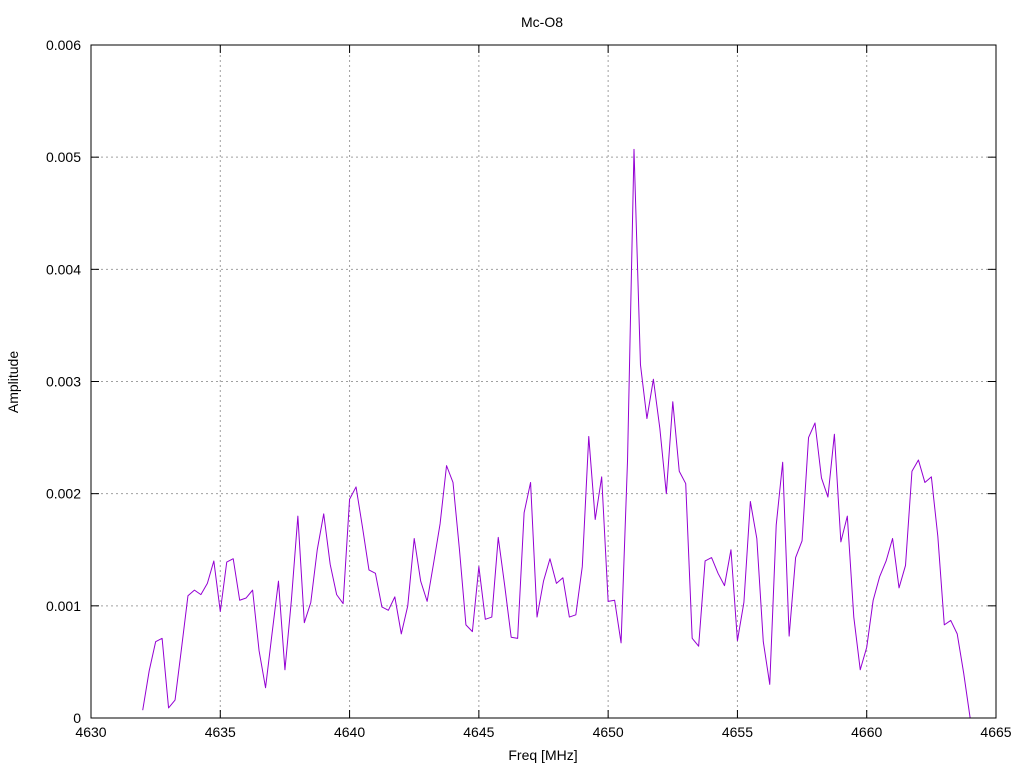  What do you see at coordinates (63, 269) in the screenshot?
I see `y-tick-label: 0.004` at bounding box center [63, 269].